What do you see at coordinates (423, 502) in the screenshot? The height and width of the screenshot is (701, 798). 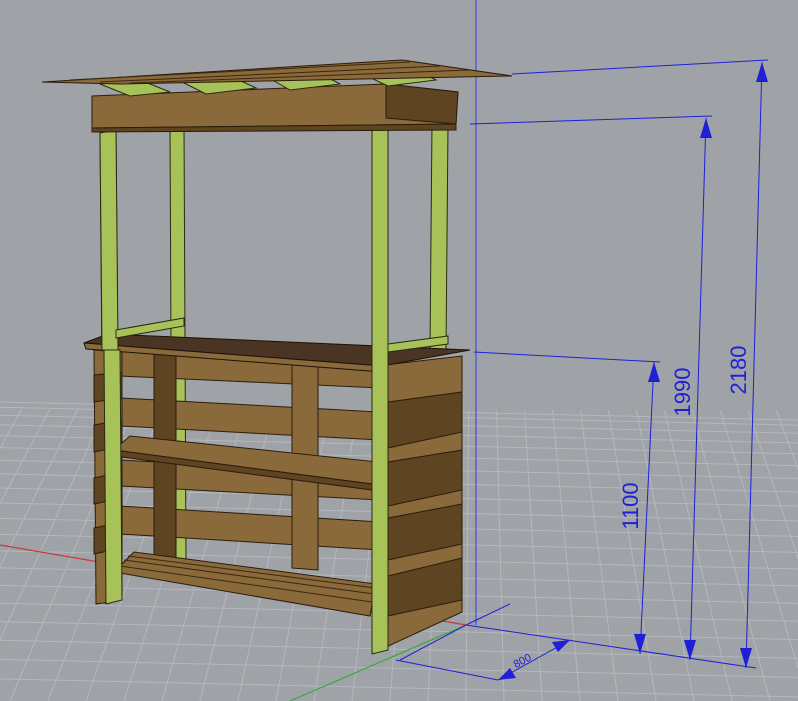 I see `right-side-pallet` at bounding box center [423, 502].